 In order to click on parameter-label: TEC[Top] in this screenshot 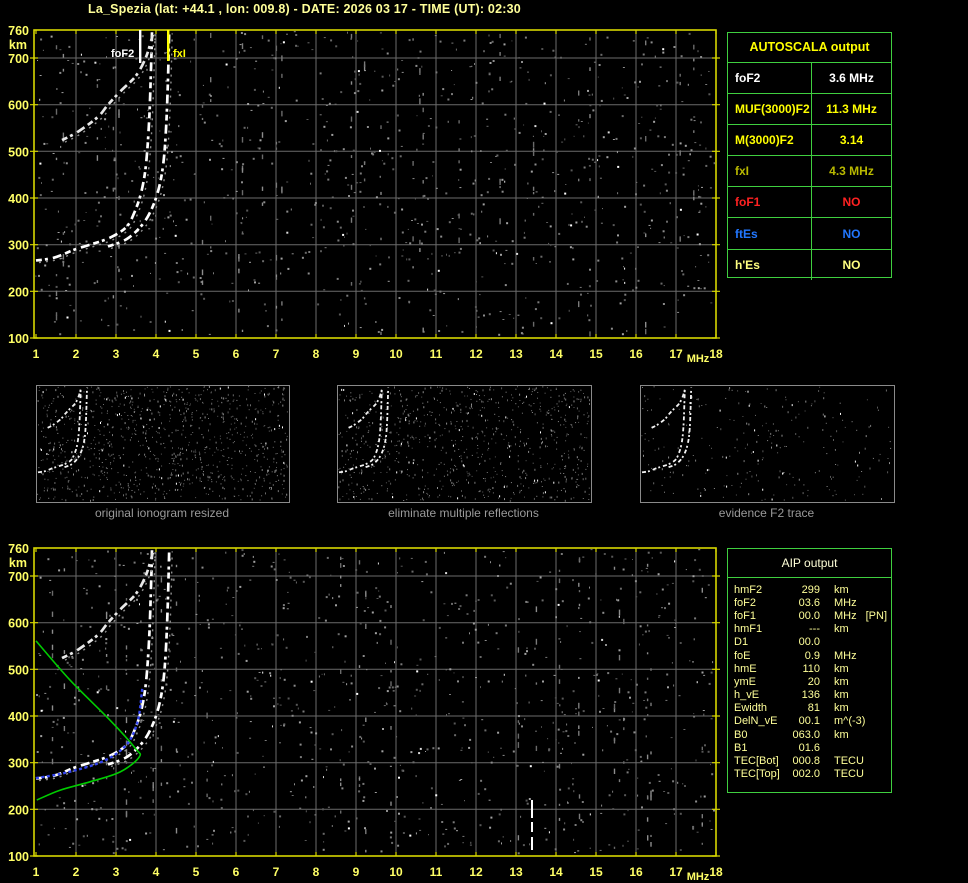, I will do `click(757, 774)`.